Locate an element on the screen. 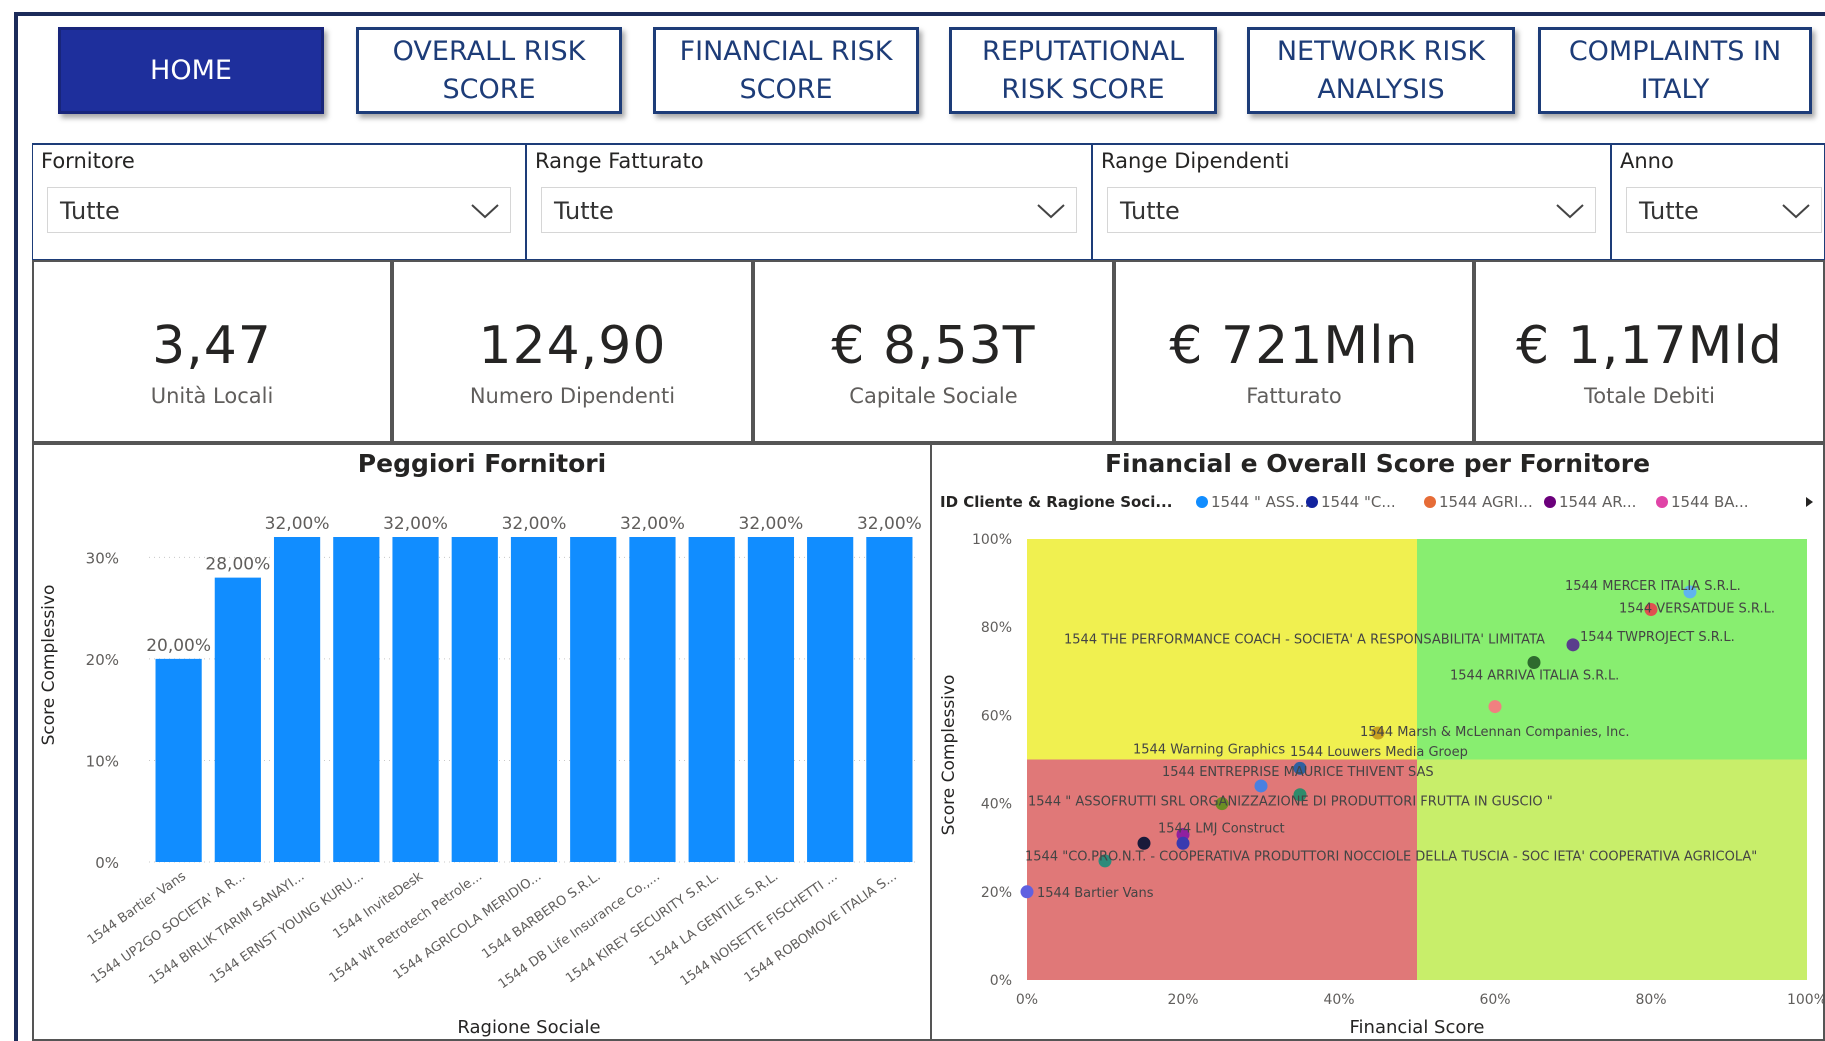  x-tick-label: 60% is located at coordinates (1494, 1000).